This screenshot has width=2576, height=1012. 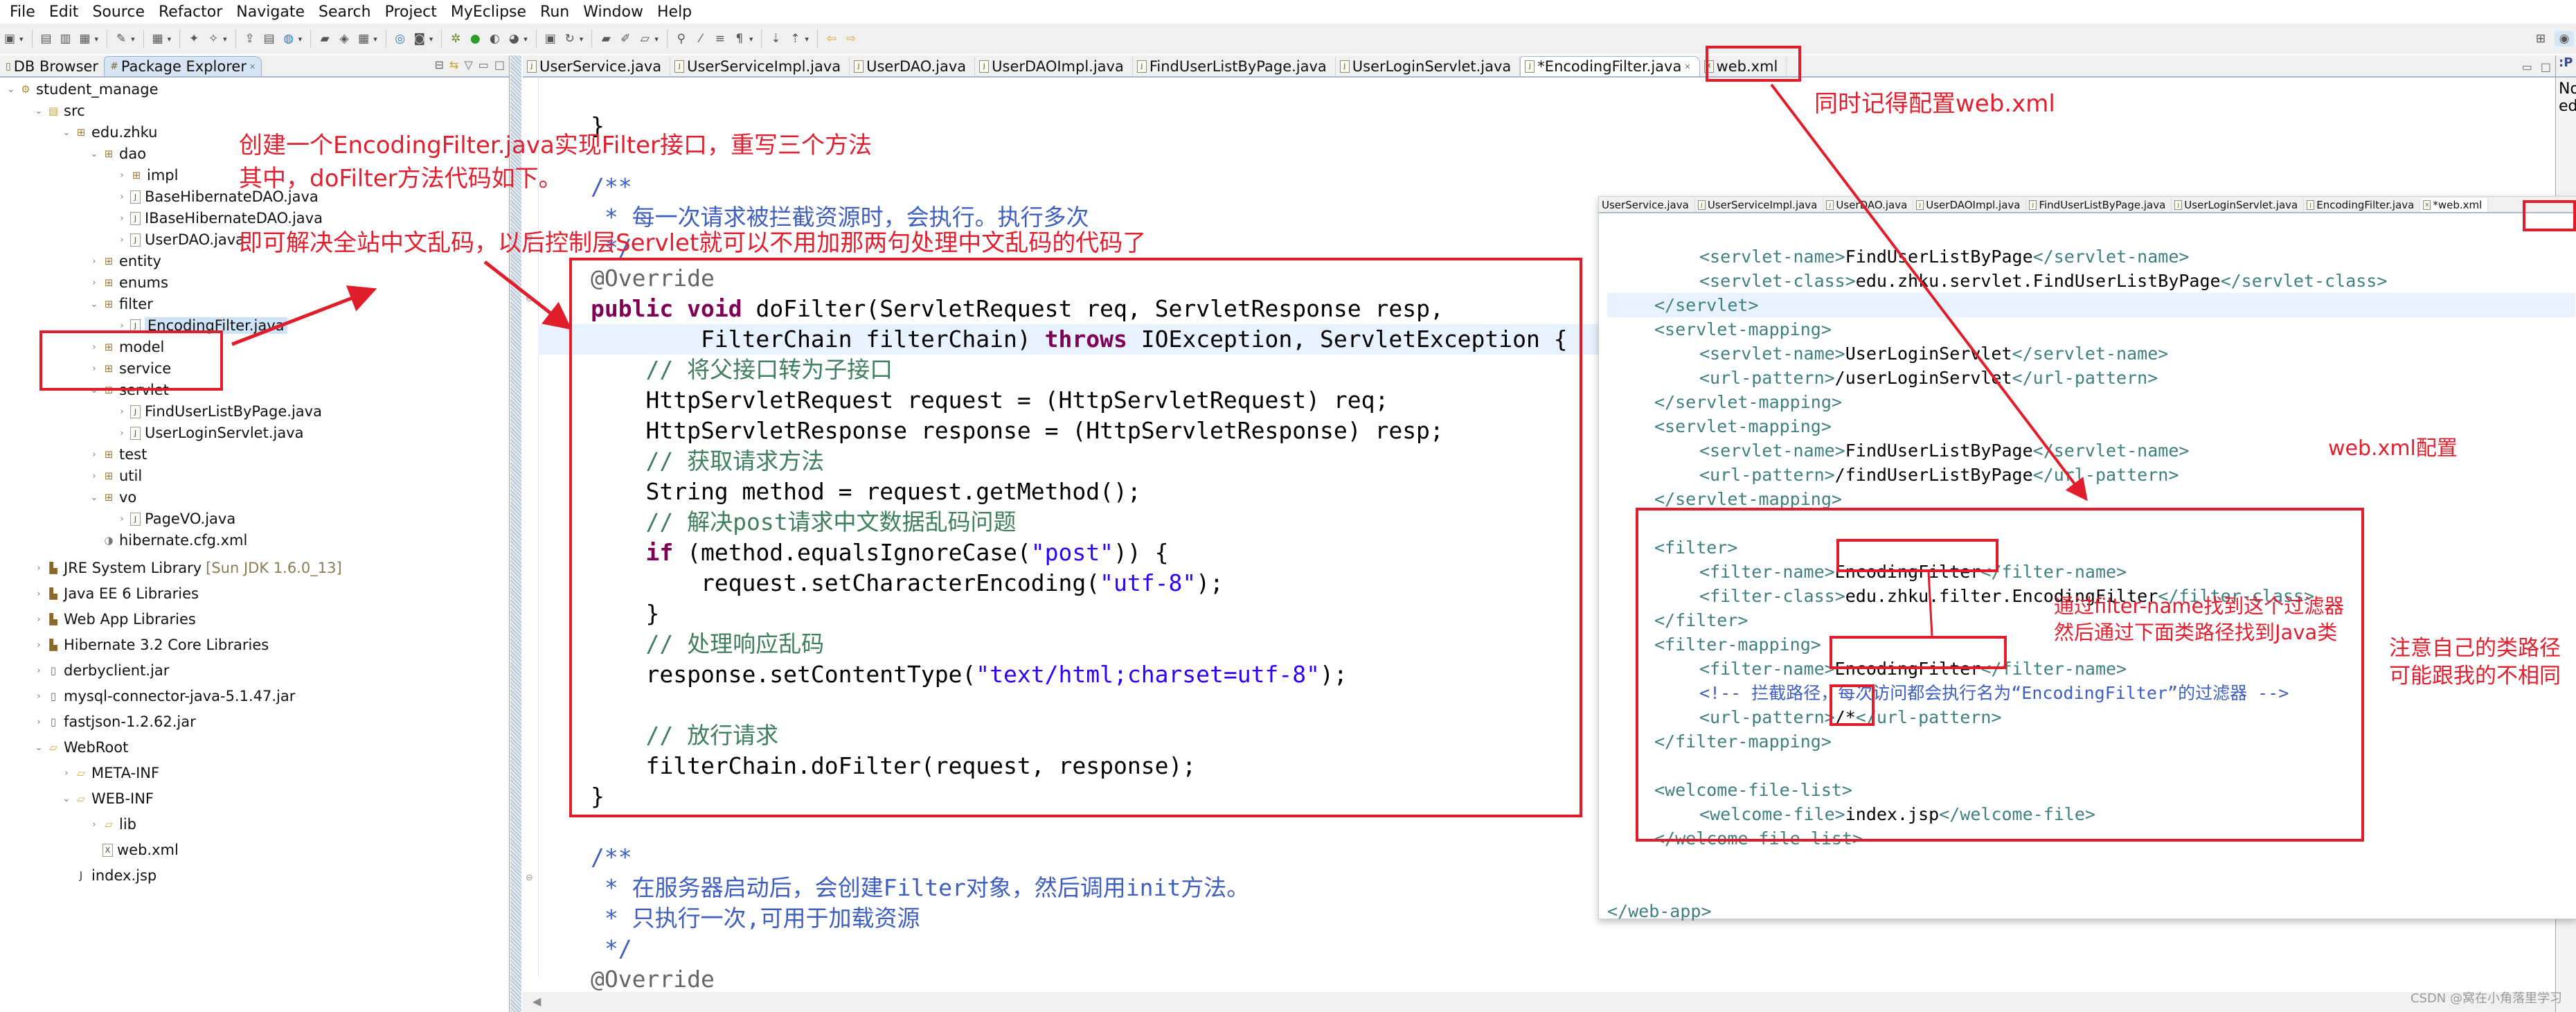 What do you see at coordinates (527, 295) in the screenshot?
I see `arrow-note-to-code` at bounding box center [527, 295].